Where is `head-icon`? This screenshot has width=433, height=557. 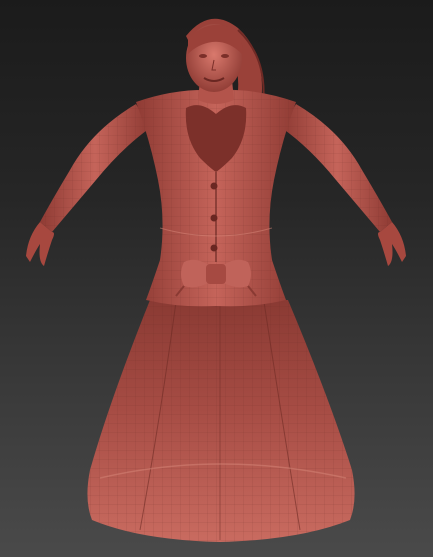
head-icon is located at coordinates (214, 58).